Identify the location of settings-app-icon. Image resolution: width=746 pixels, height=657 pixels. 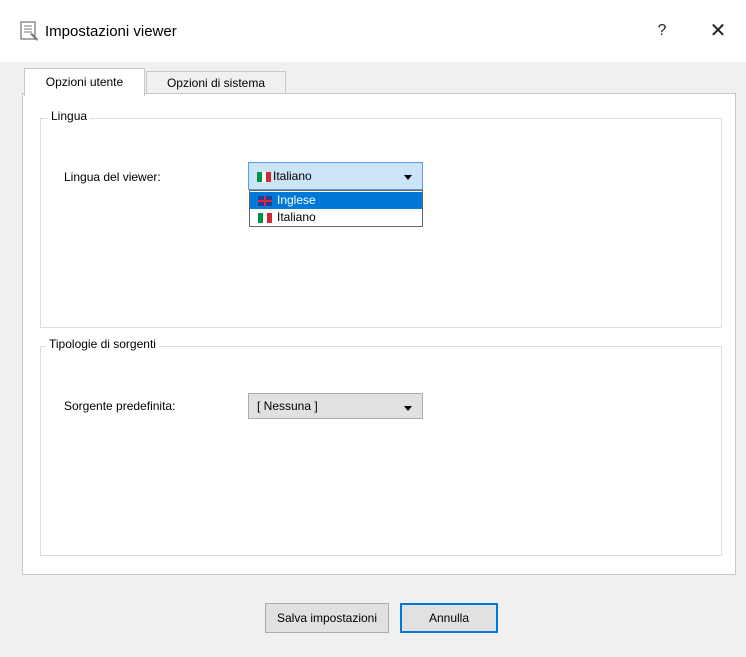
(29, 31).